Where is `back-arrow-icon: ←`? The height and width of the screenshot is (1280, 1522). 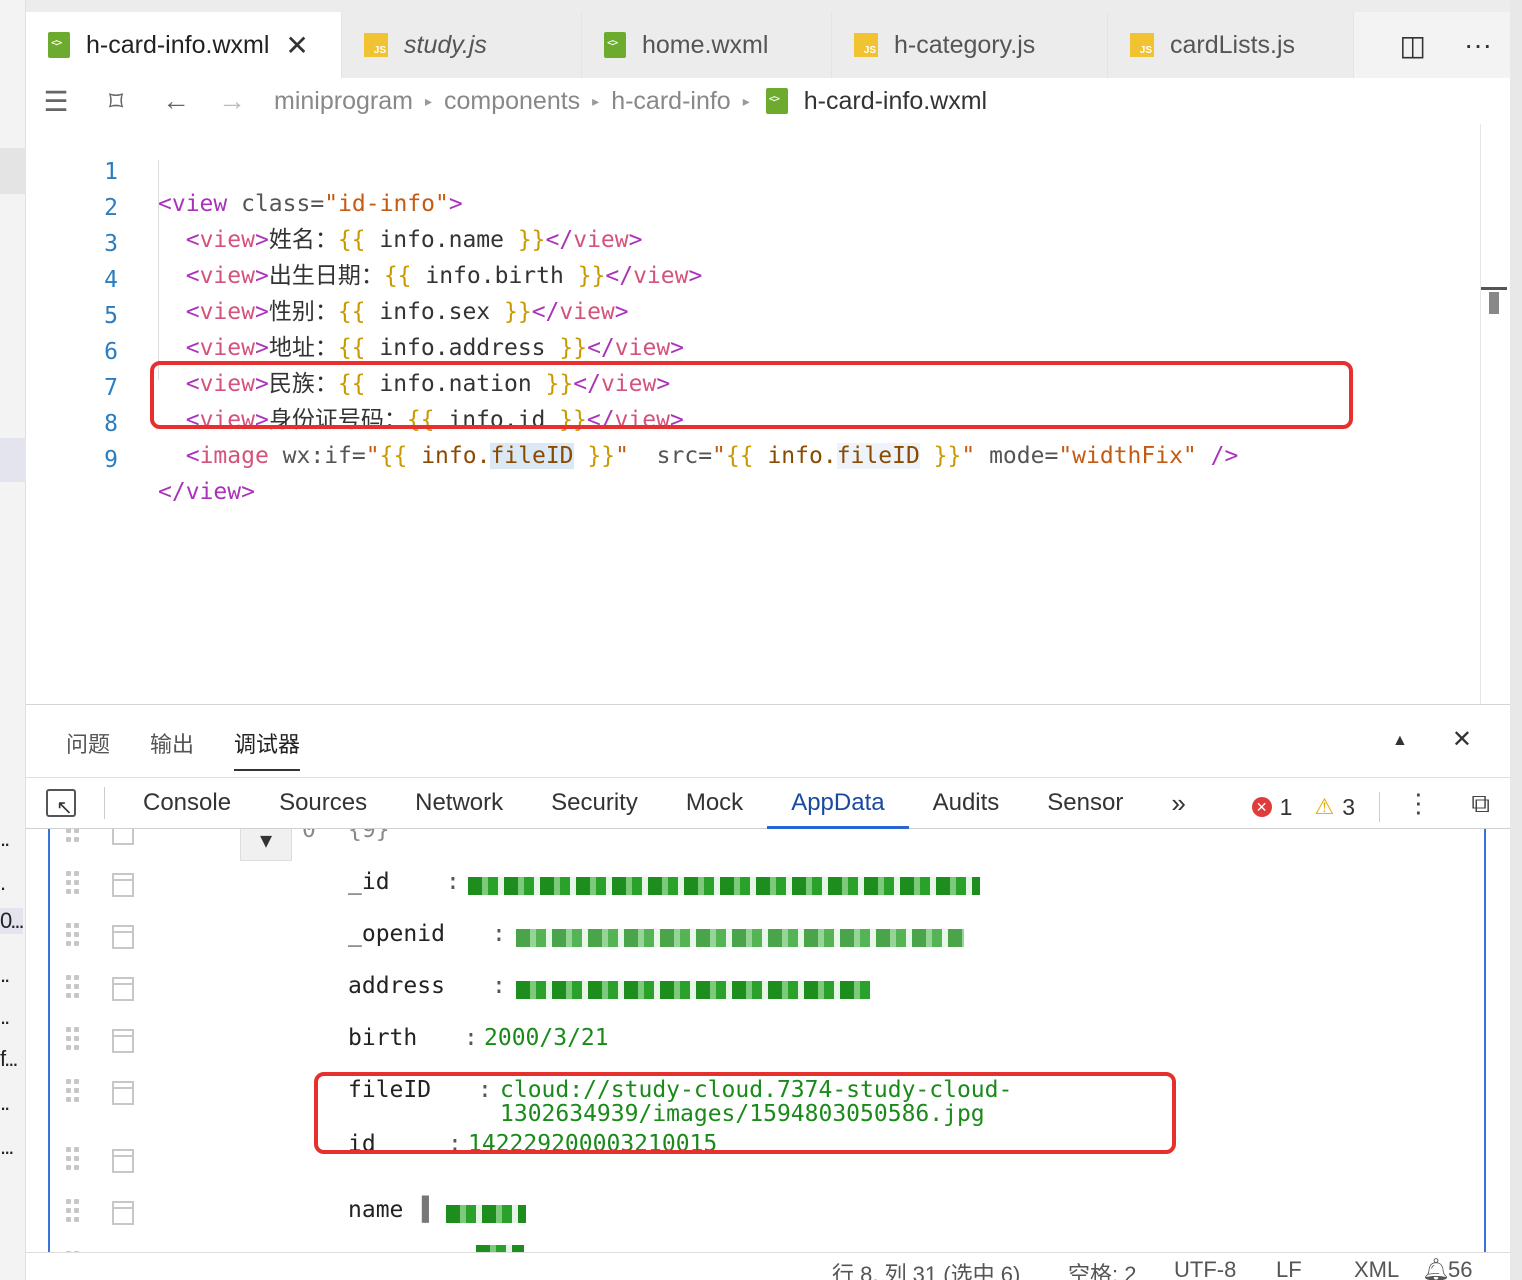
back-arrow-icon: ← is located at coordinates (176, 101).